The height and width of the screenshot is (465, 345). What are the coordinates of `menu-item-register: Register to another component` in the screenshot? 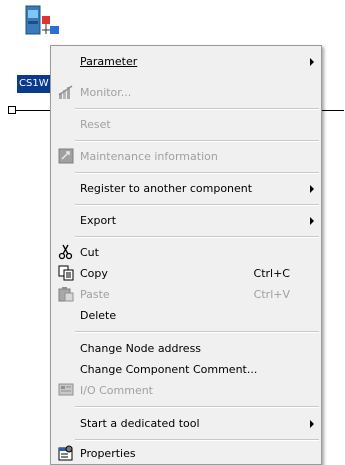 It's located at (186, 188).